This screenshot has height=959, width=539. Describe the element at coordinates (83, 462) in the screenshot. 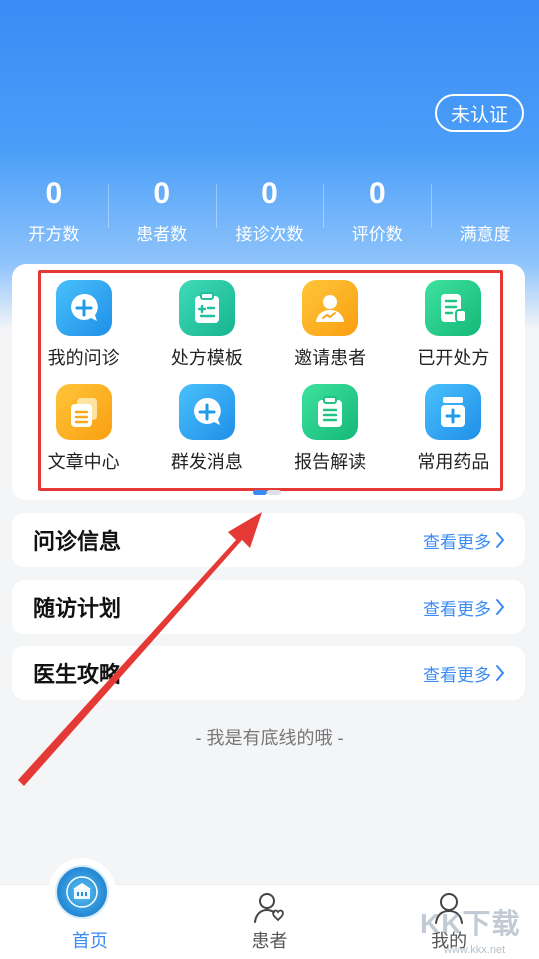

I see `grid-item-label: 文章中心` at that location.